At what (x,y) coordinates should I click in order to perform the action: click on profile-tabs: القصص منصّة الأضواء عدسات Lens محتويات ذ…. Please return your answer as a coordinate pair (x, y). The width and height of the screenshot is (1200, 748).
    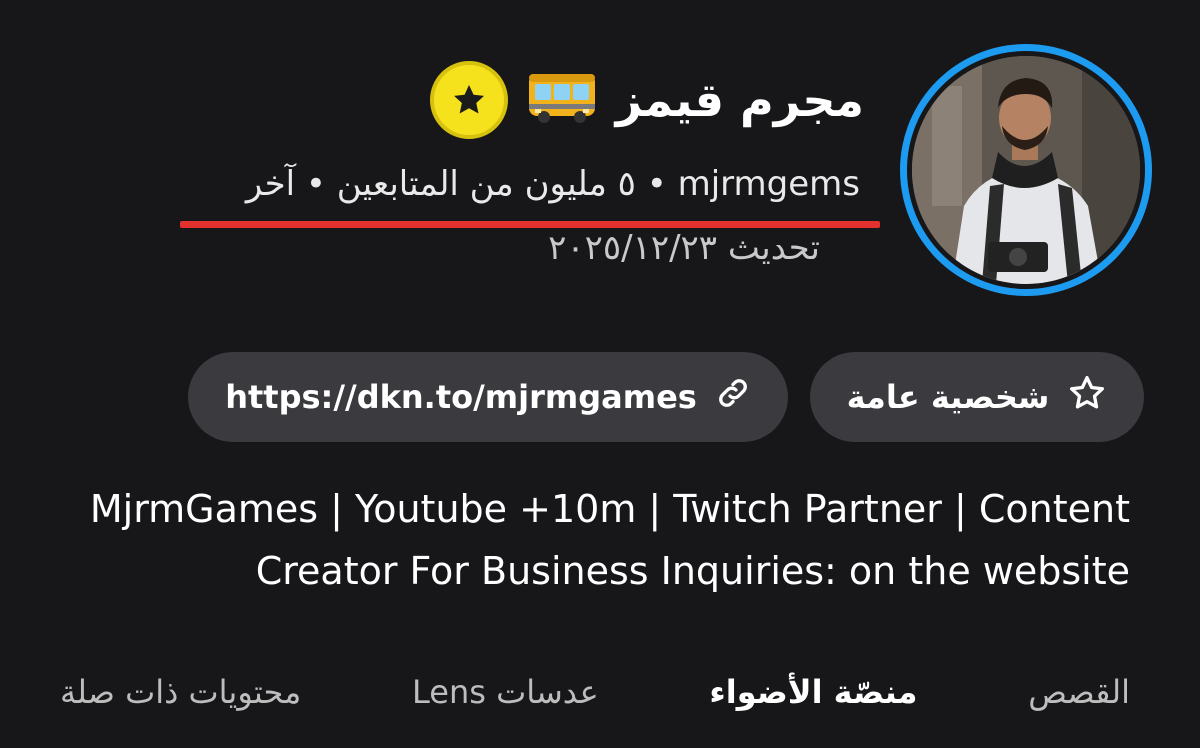
    Looking at the image, I should click on (595, 692).